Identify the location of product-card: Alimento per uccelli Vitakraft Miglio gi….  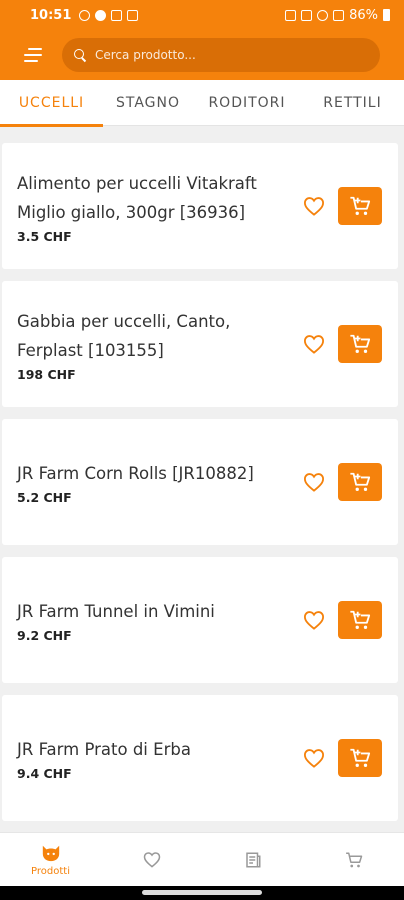
(200, 206).